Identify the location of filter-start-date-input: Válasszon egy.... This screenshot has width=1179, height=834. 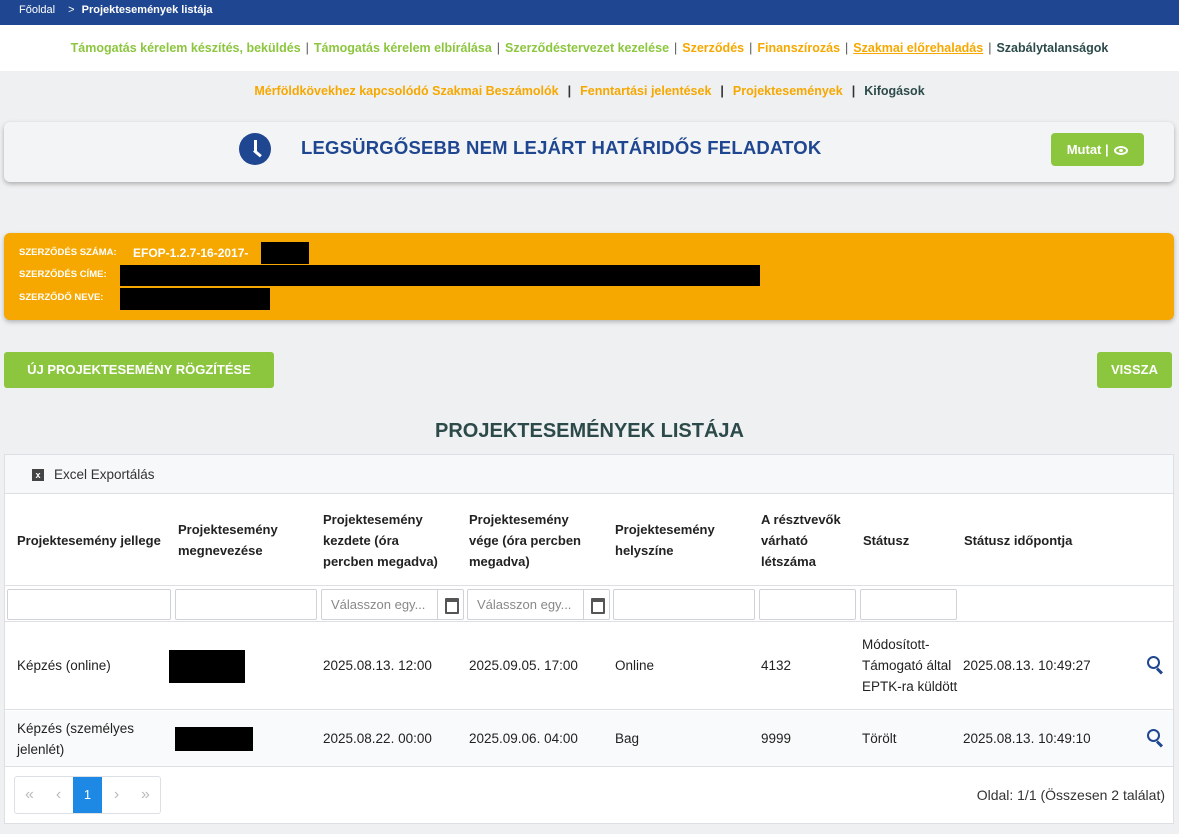
(392, 604).